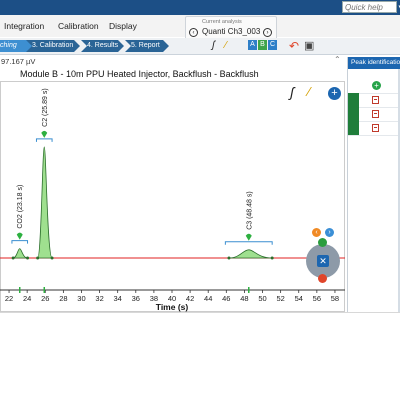 The width and height of the screenshot is (400, 401). I want to click on magic-wand-tool-icon: ⁄, so click(309, 91).